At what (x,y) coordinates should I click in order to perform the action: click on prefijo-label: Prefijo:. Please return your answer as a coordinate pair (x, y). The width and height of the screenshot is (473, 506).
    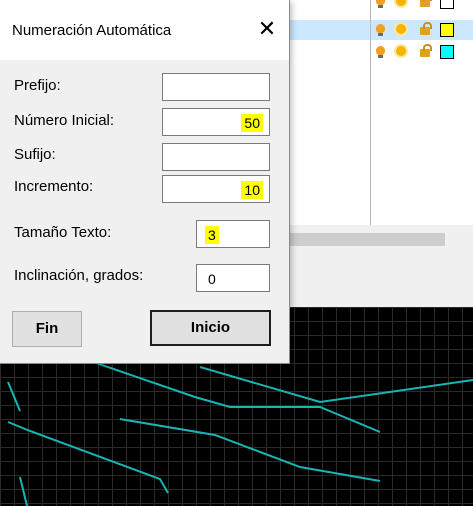
    Looking at the image, I should click on (37, 85).